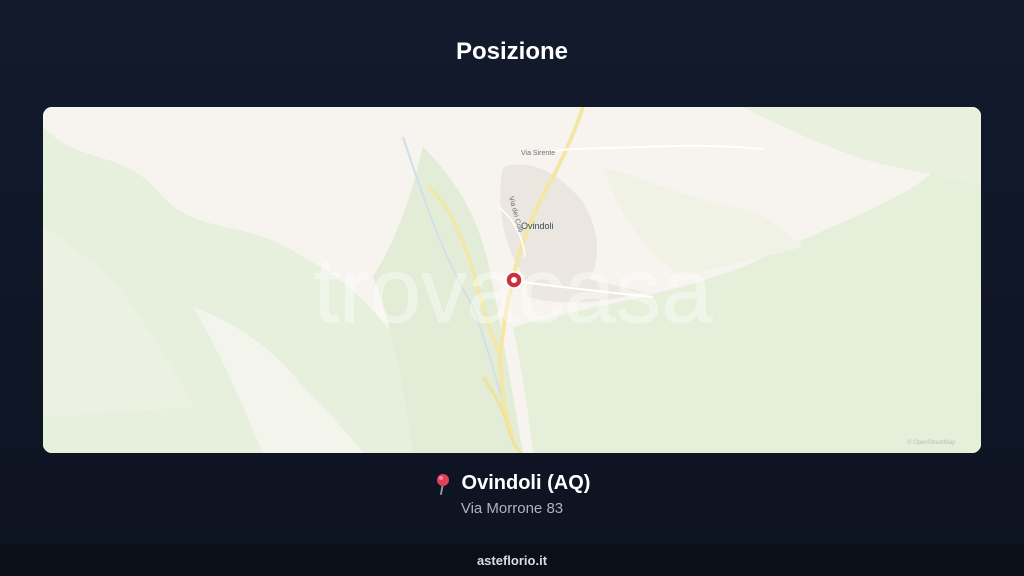  What do you see at coordinates (514, 291) in the screenshot?
I see `map-watermark: trovacasa` at bounding box center [514, 291].